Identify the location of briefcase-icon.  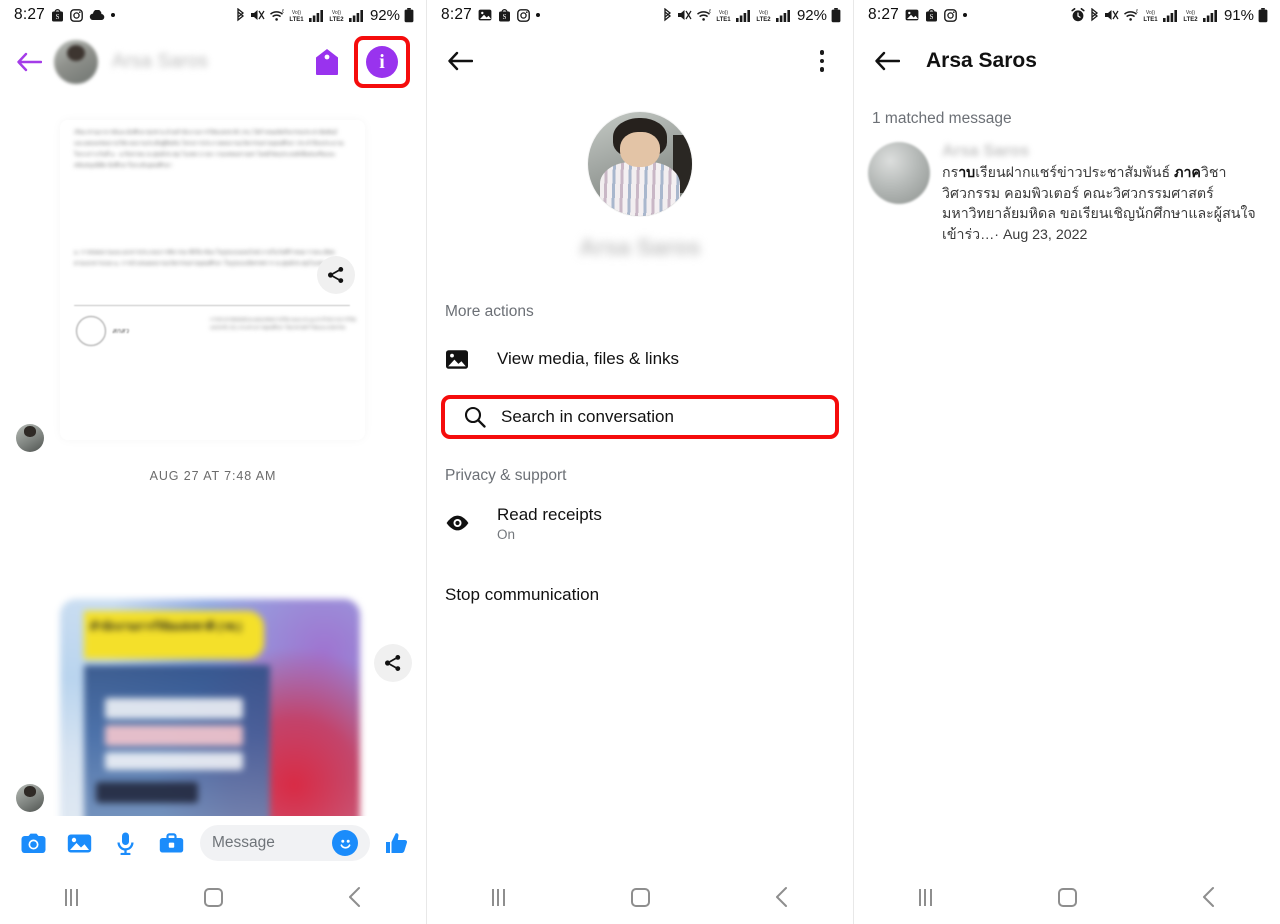
(171, 843).